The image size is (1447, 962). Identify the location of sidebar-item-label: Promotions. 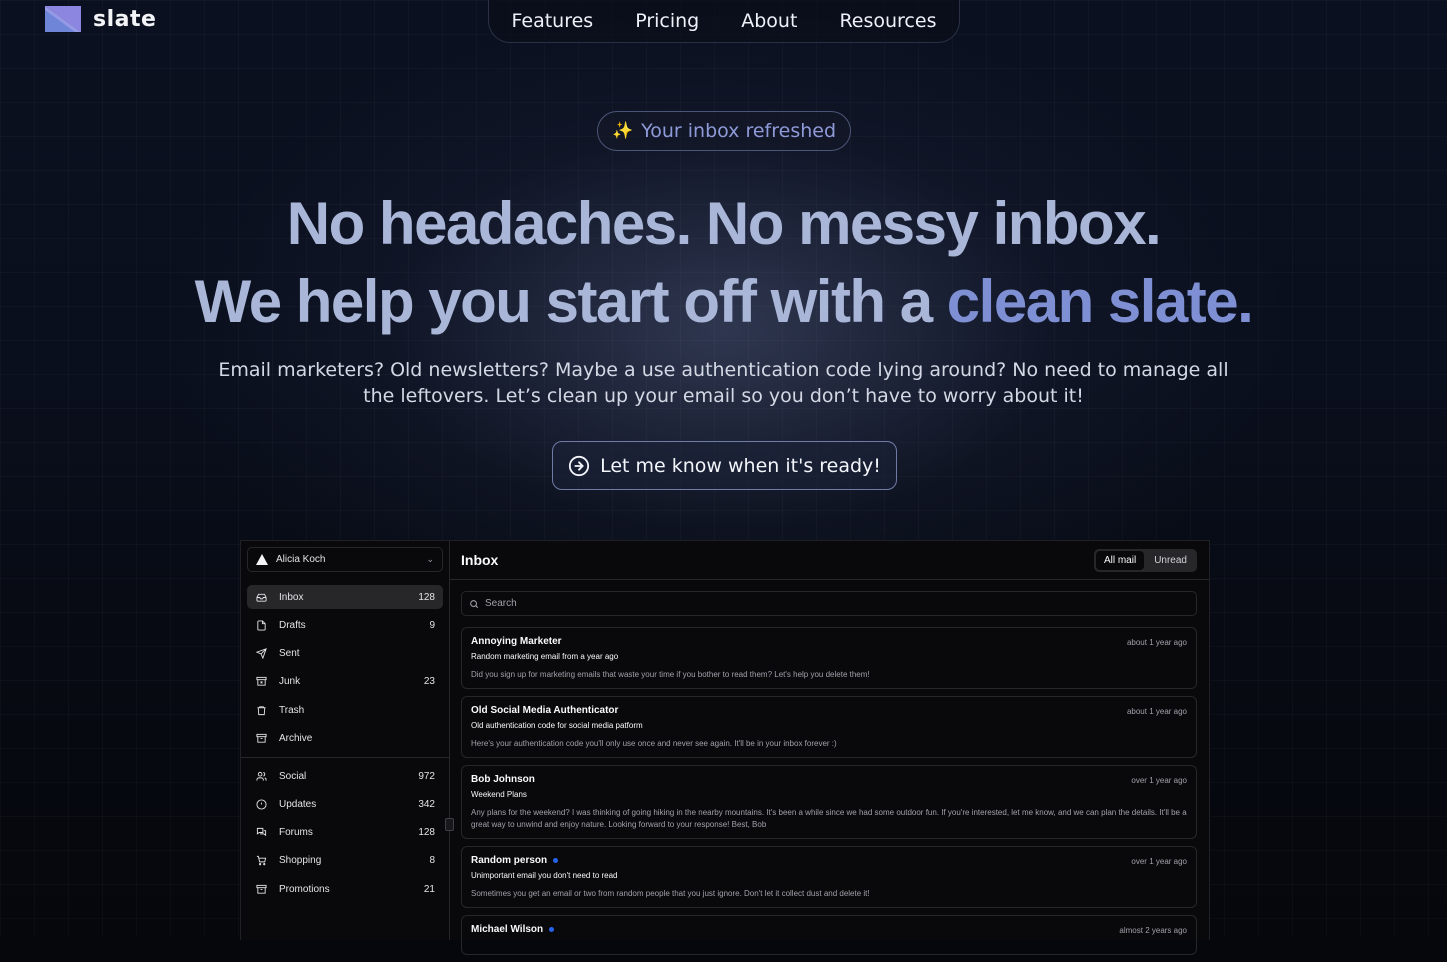
(304, 889).